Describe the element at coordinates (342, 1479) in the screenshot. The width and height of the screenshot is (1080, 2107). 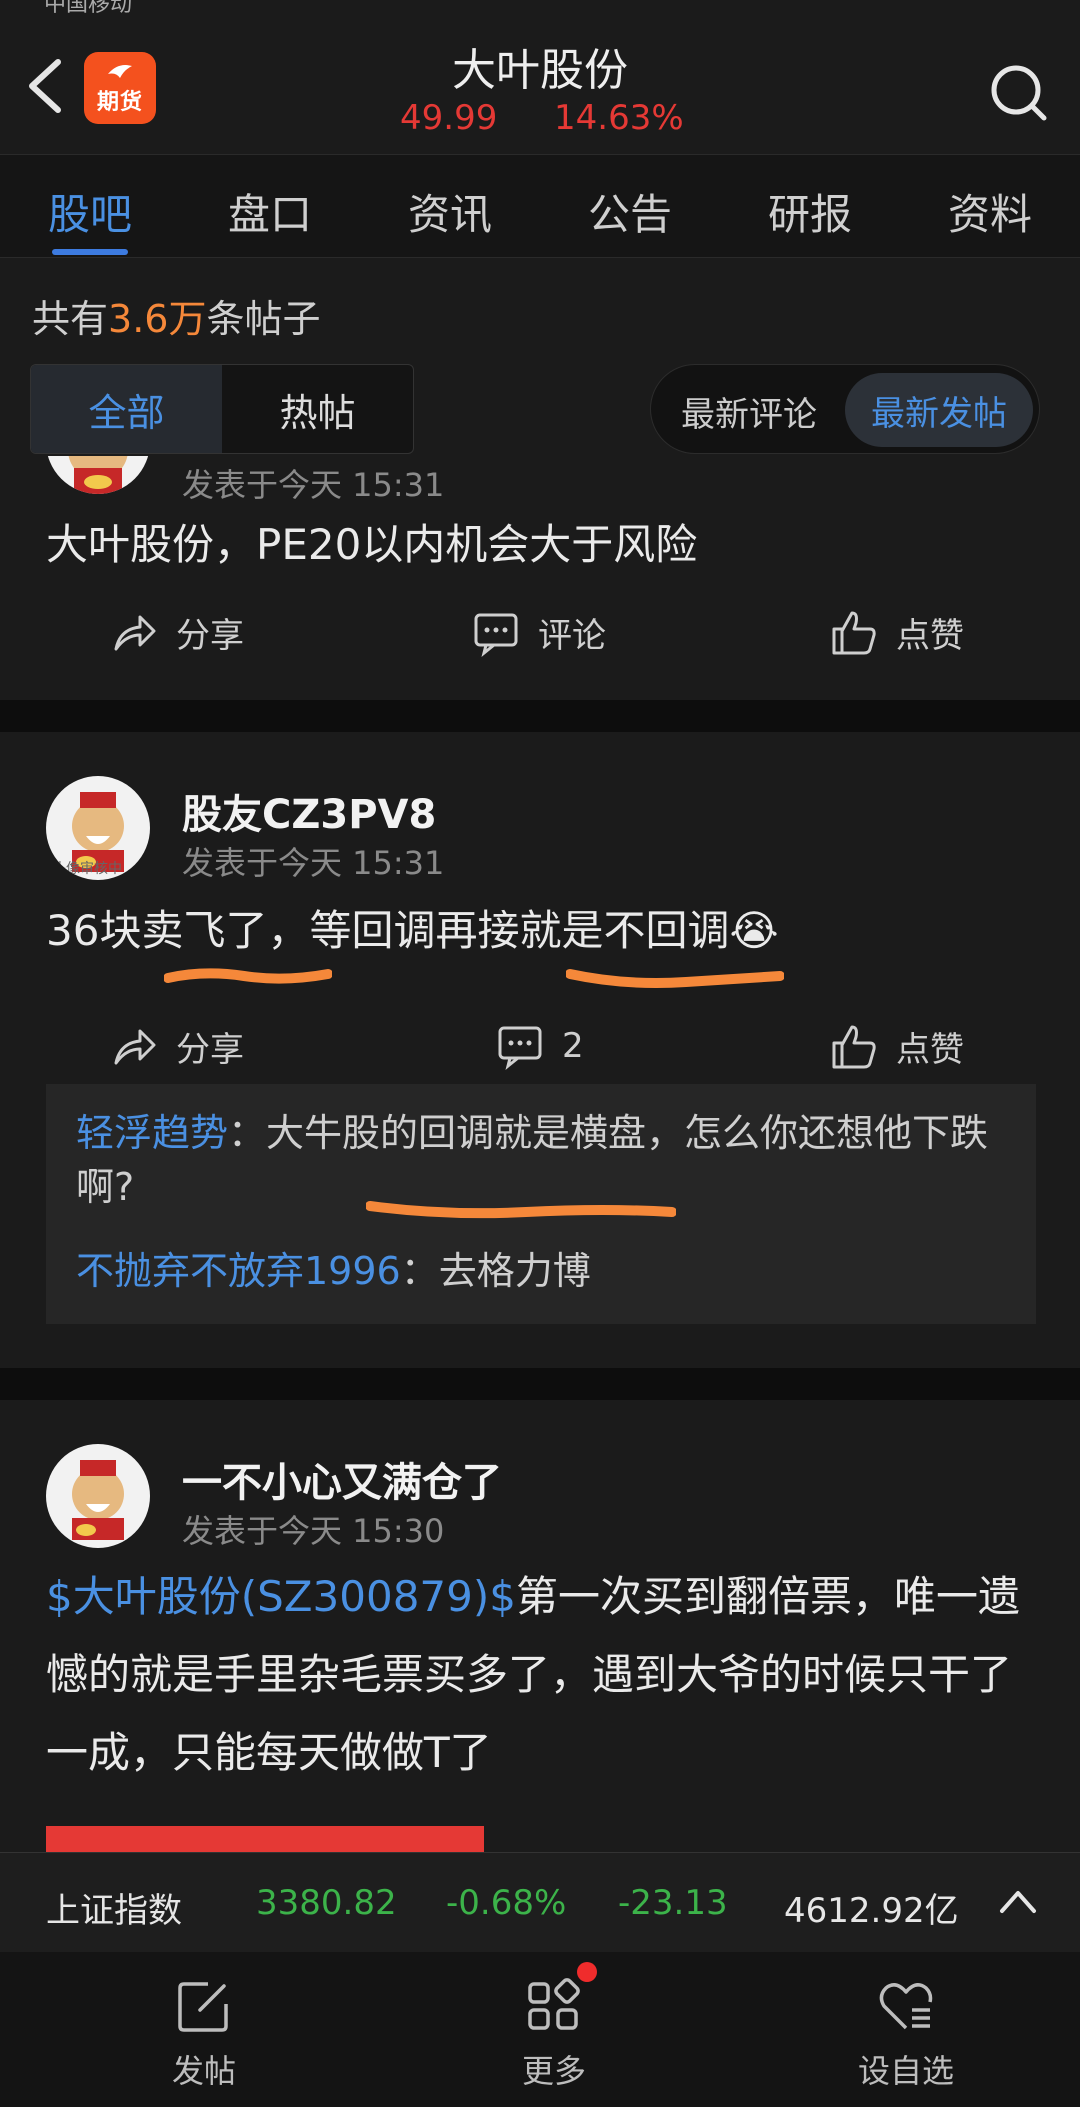
I see `post-username: 一不小心又满仓了` at that location.